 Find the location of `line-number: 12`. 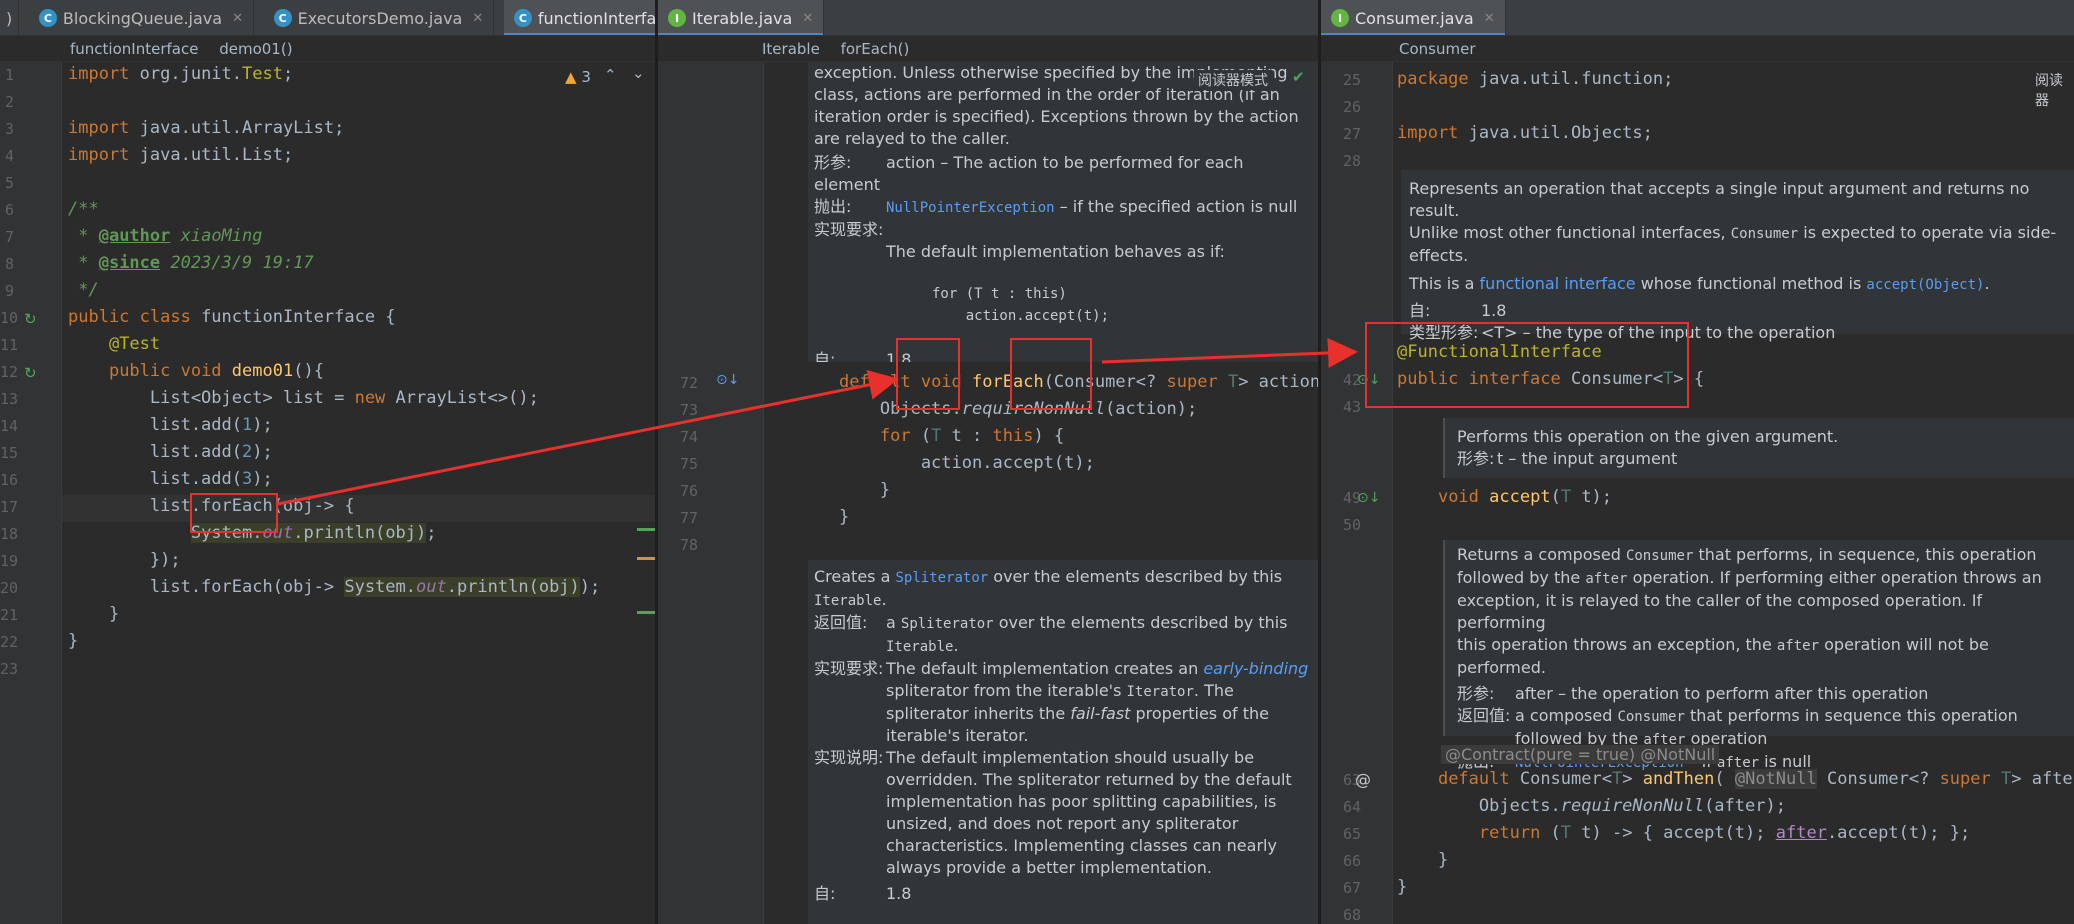

line-number: 12 is located at coordinates (9, 372).